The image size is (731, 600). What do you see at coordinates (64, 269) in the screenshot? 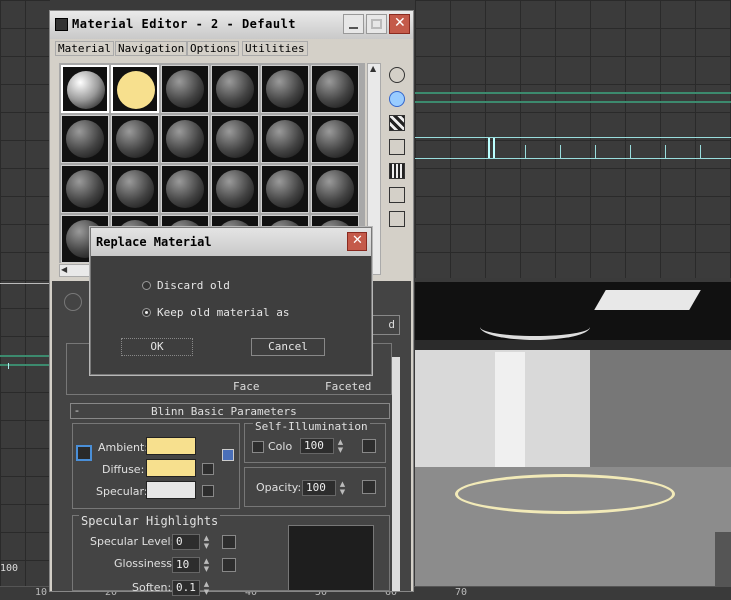
I see `scroll-left-icon: ◀` at bounding box center [64, 269].